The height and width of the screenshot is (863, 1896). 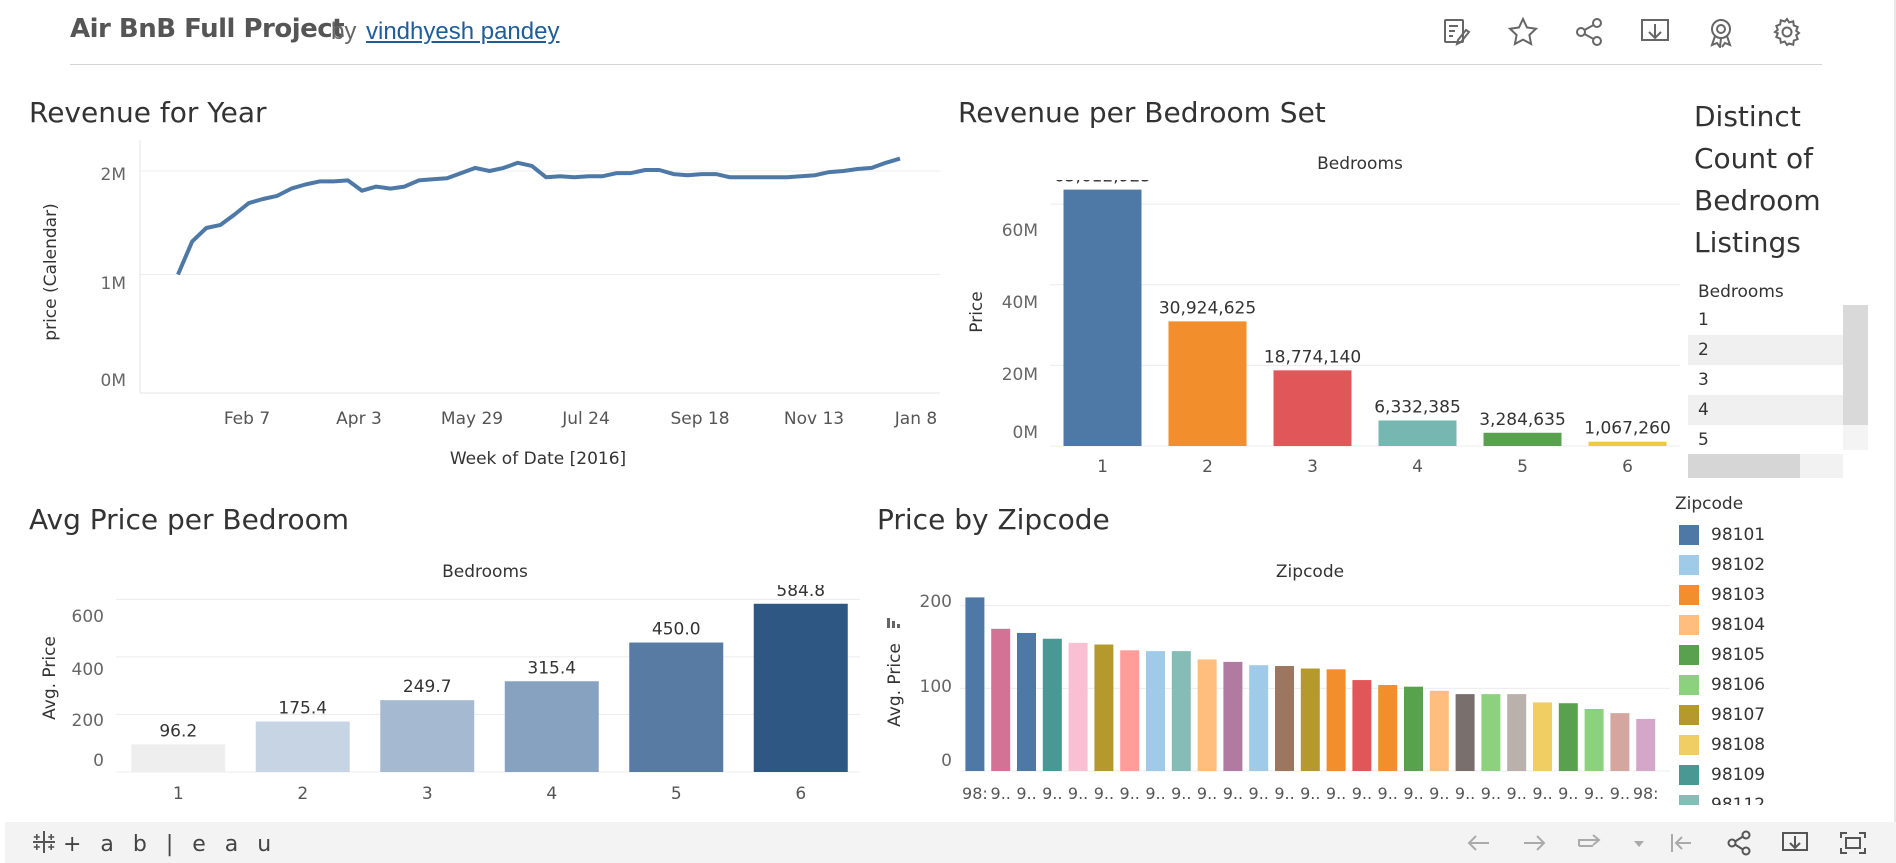 I want to click on legend-item: 98106, so click(x=1747, y=685).